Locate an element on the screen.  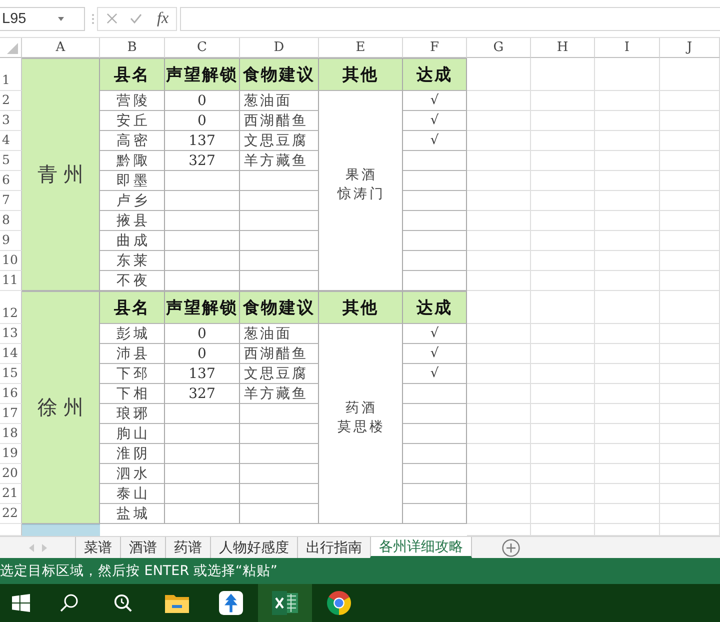
spreadsheet-icon is located at coordinates (285, 603).